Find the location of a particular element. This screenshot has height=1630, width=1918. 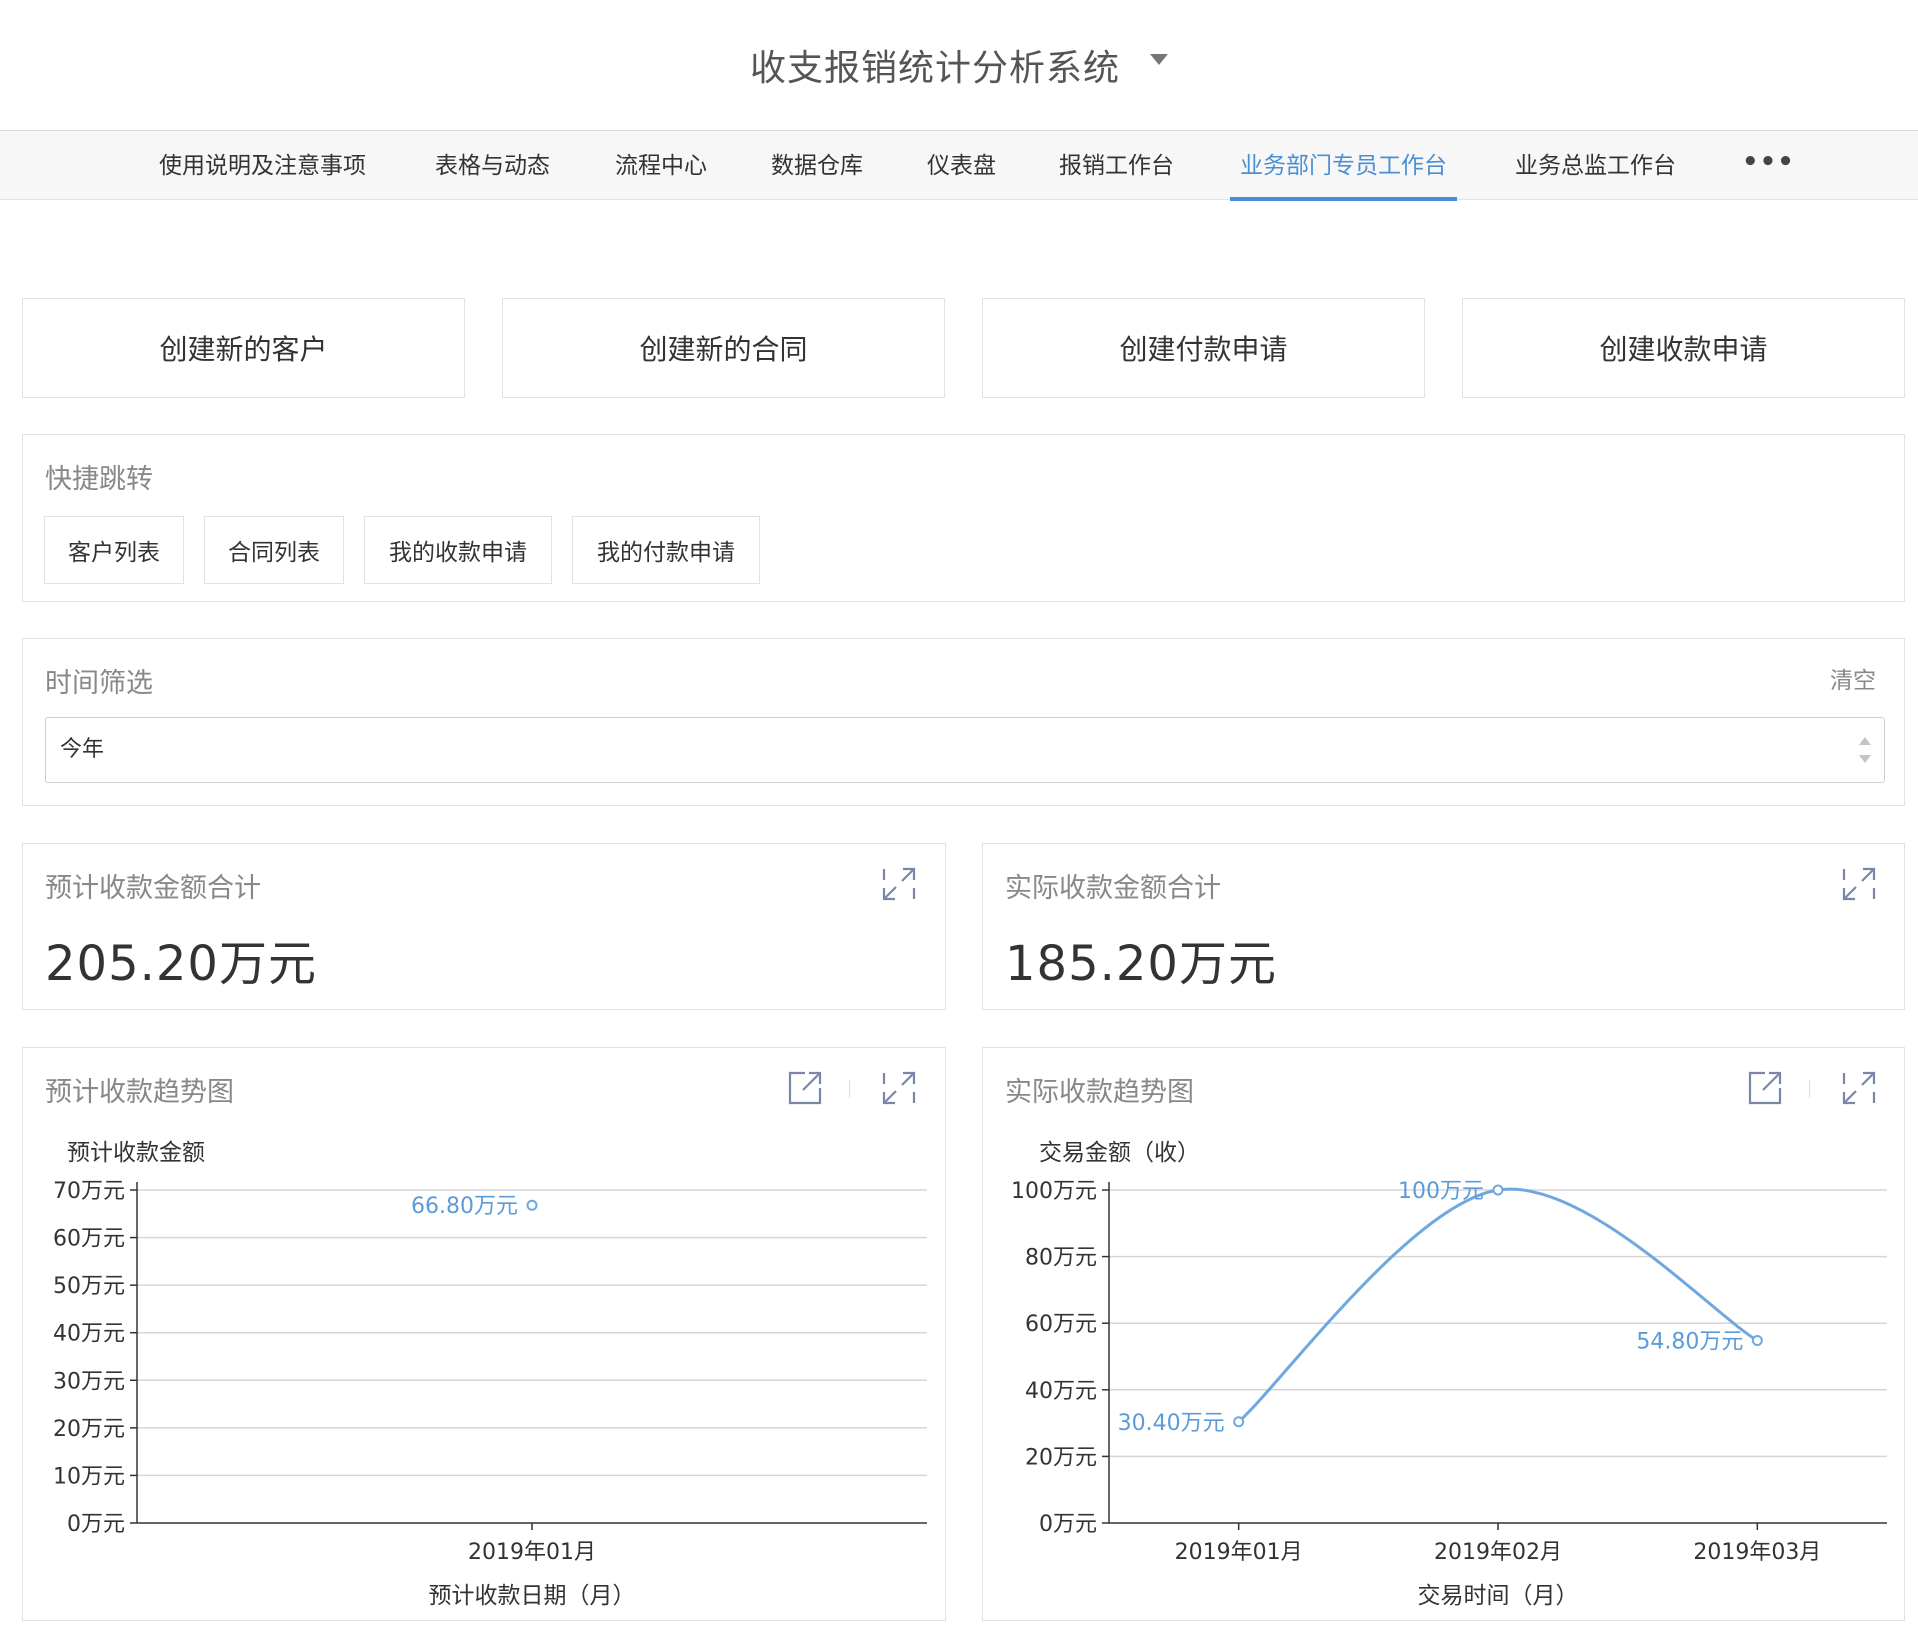

data-label: 30.40万元 is located at coordinates (1171, 1423).